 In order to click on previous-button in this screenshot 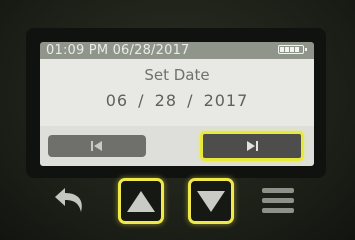, I will do `click(97, 146)`.